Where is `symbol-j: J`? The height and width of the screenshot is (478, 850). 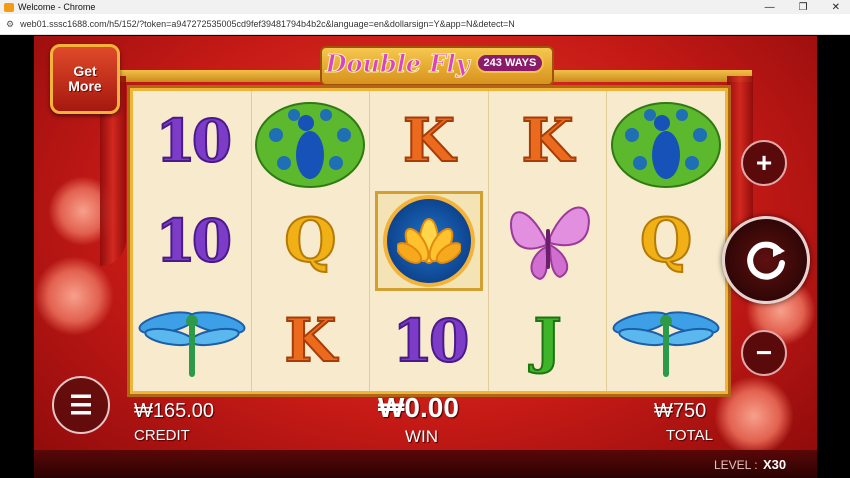
symbol-j: J is located at coordinates (547, 341).